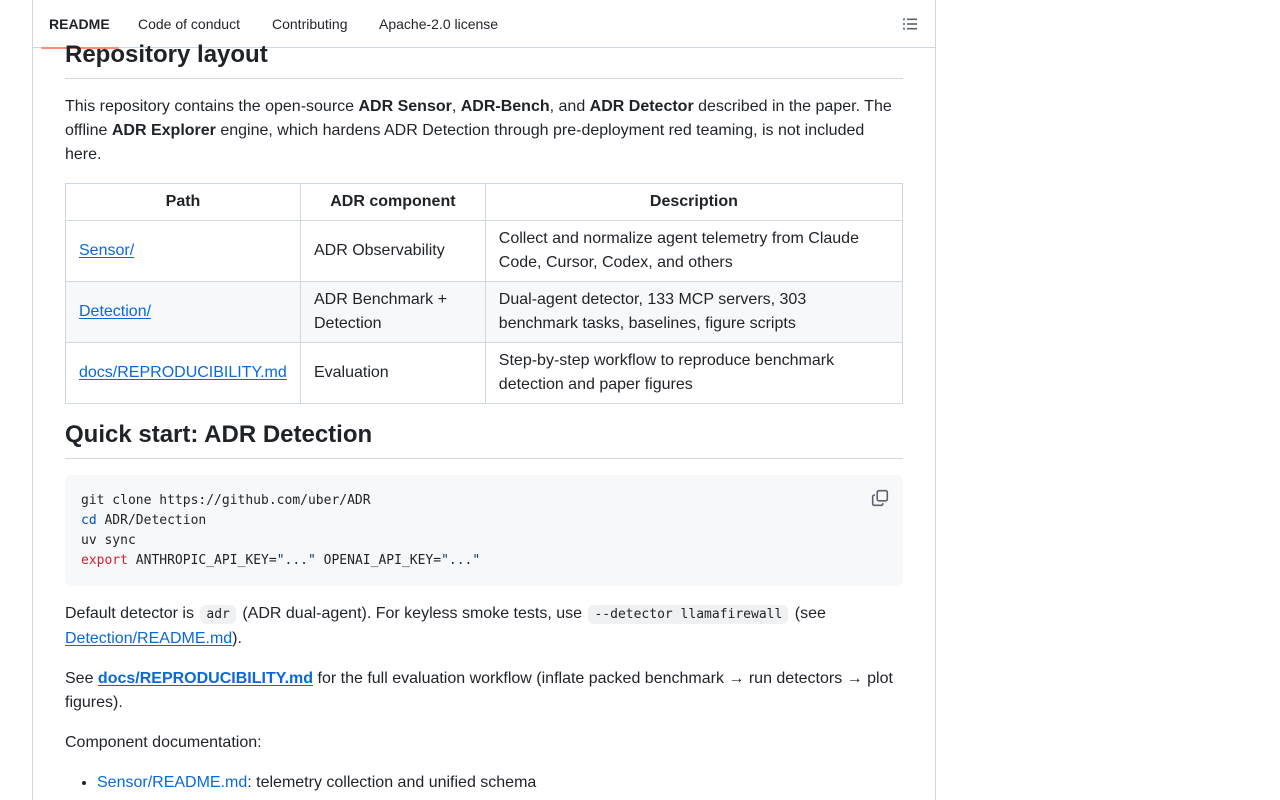  Describe the element at coordinates (484, 59) in the screenshot. I see `heading-repository-layout: Repository layout` at that location.